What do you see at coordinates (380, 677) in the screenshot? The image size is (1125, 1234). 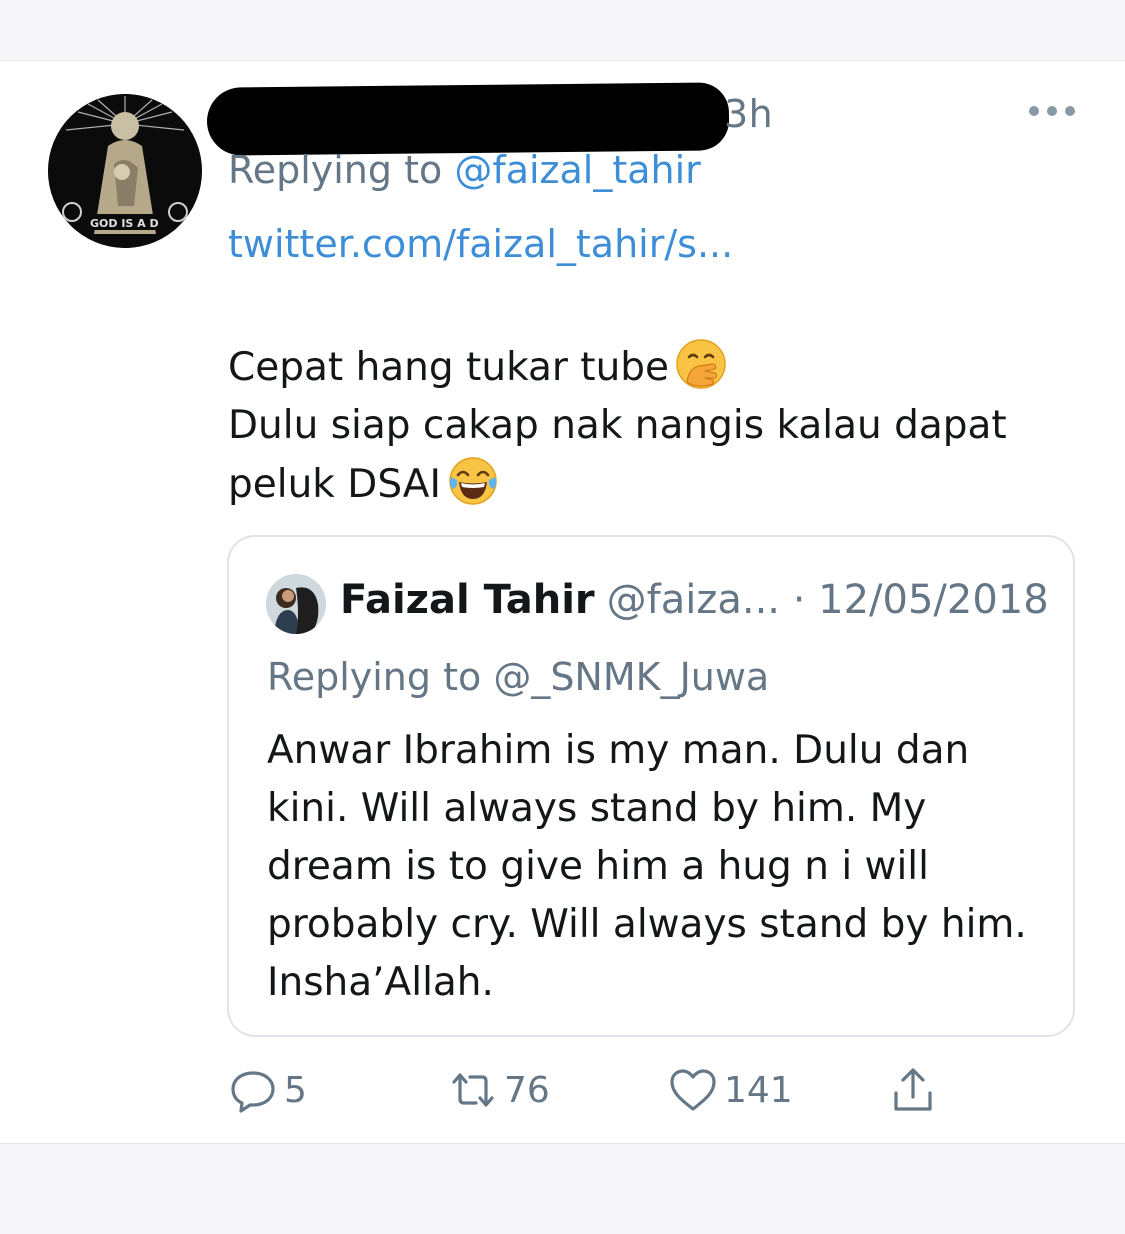 I see `quoted-replying-prefix: Replying to` at bounding box center [380, 677].